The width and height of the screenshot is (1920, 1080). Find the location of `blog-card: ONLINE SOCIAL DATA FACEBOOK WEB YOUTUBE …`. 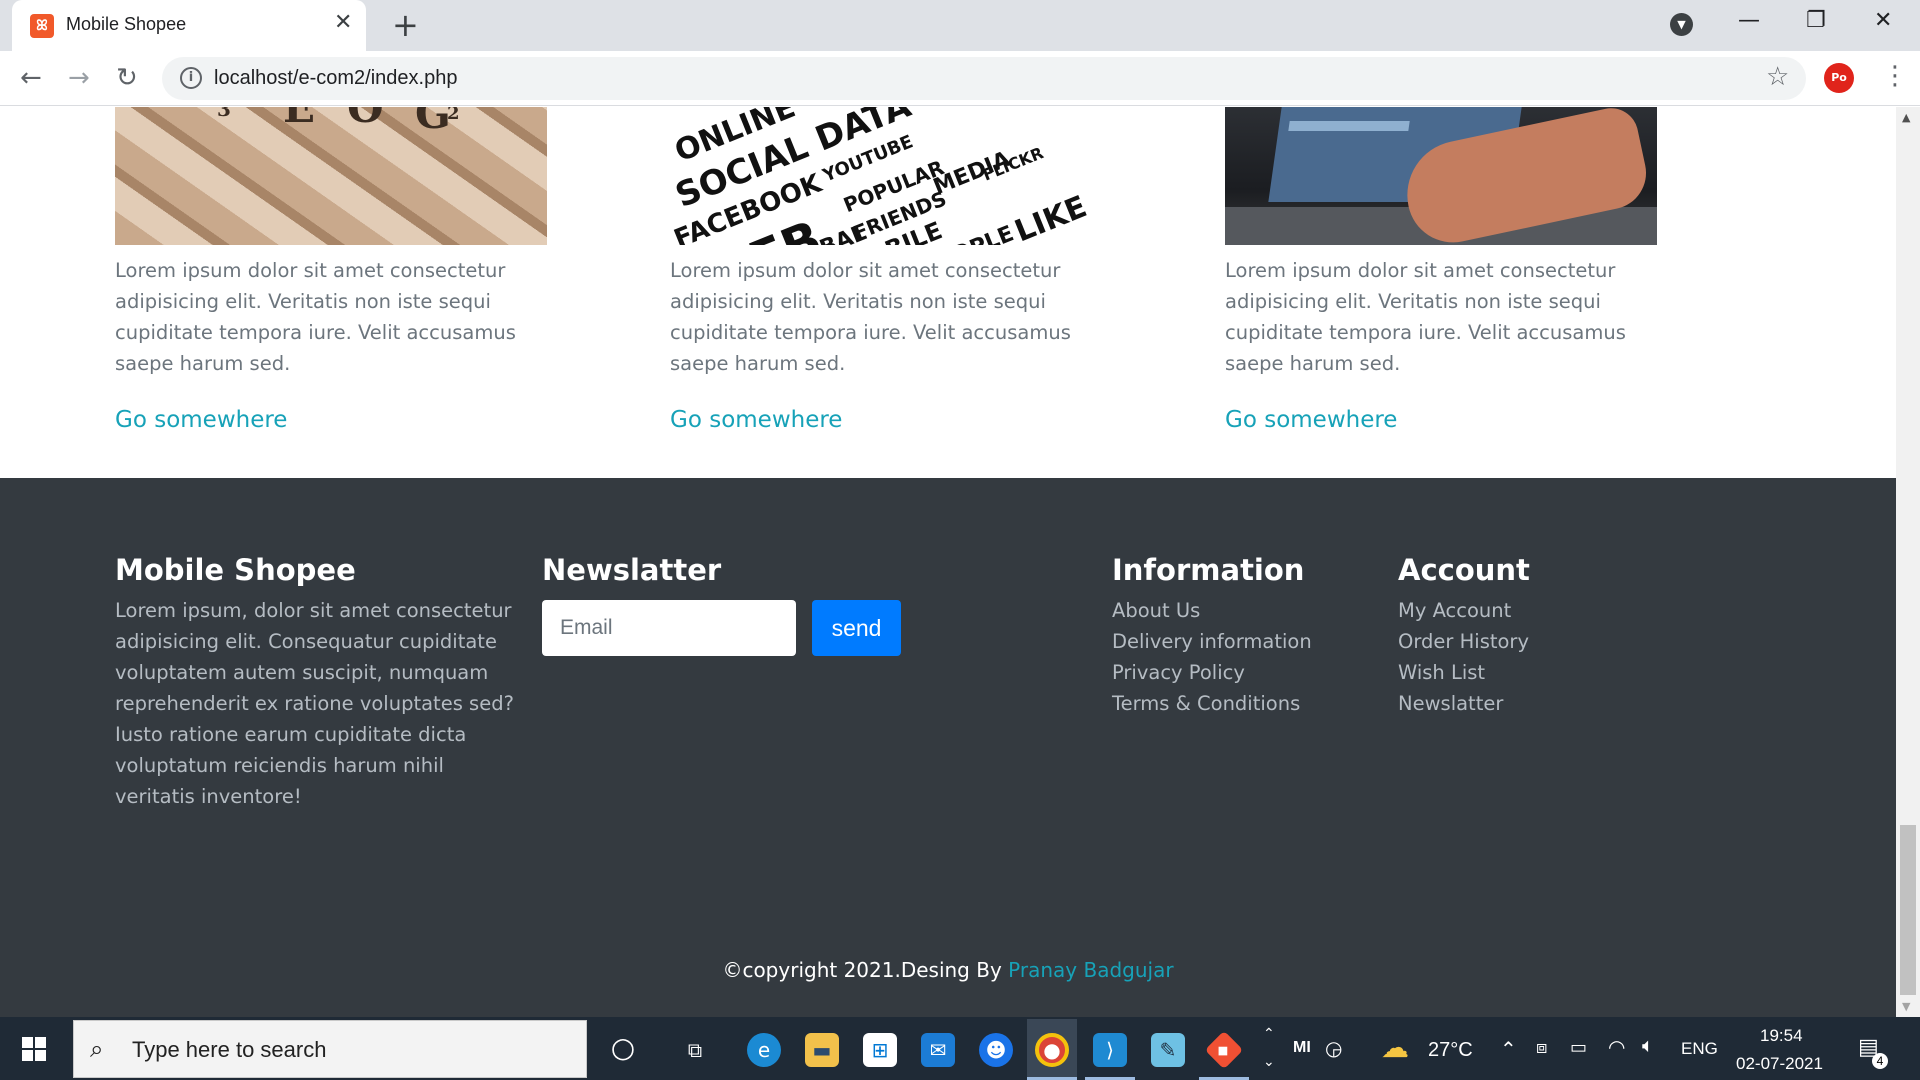

blog-card: ONLINE SOCIAL DATA FACEBOOK WEB YOUTUBE … is located at coordinates (886, 270).